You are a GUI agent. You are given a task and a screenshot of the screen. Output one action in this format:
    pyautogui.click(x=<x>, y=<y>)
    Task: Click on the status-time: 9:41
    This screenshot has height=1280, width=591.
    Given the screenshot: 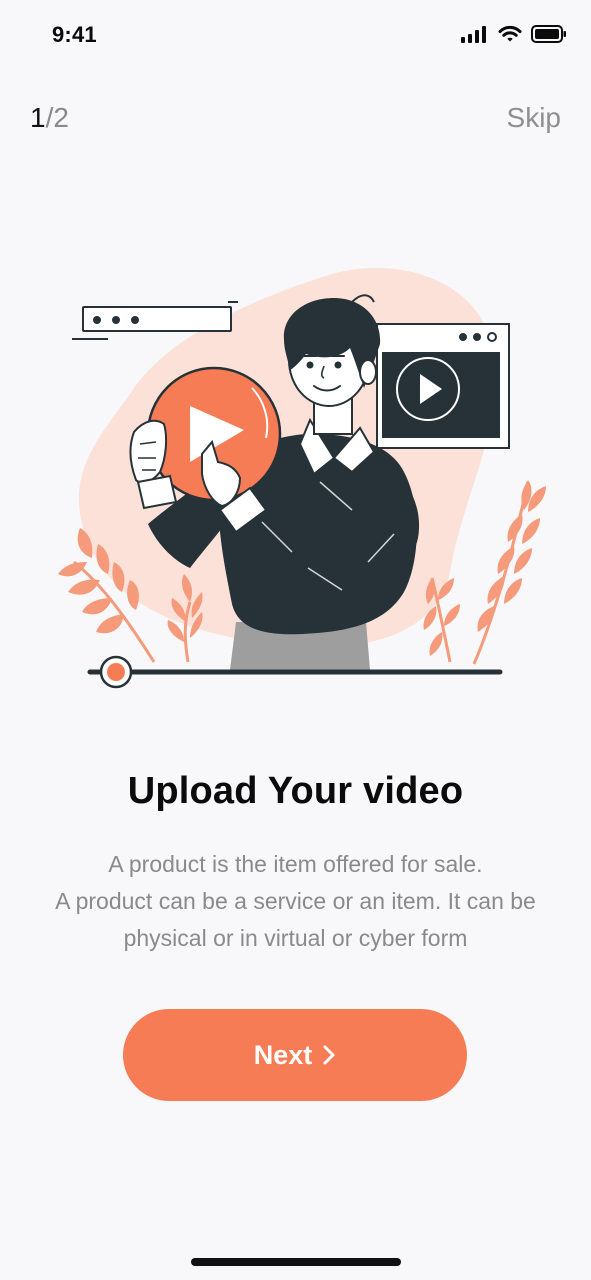 What is the action you would take?
    pyautogui.click(x=74, y=34)
    